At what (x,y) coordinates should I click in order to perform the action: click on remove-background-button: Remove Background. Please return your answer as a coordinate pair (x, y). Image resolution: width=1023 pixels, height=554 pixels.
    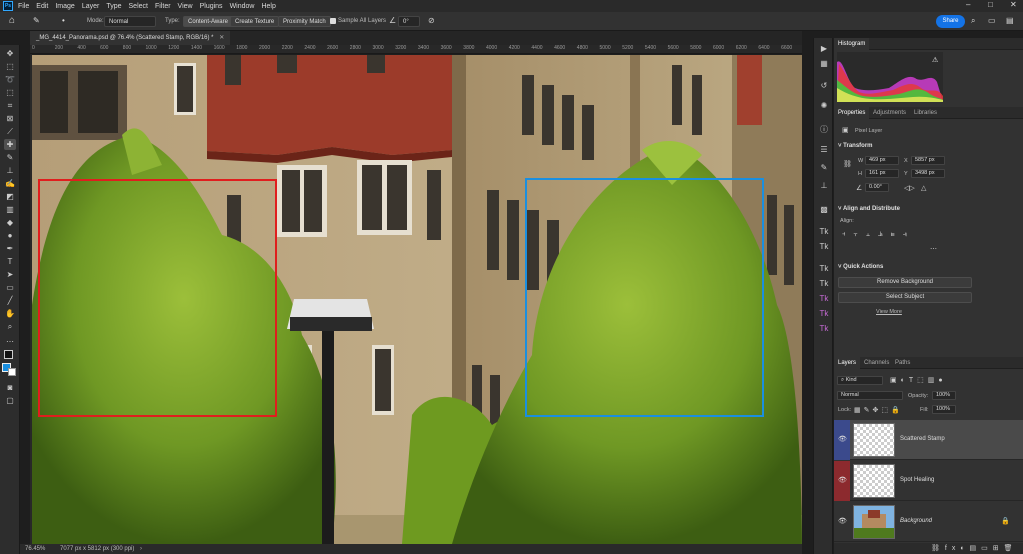
    Looking at the image, I should click on (905, 282).